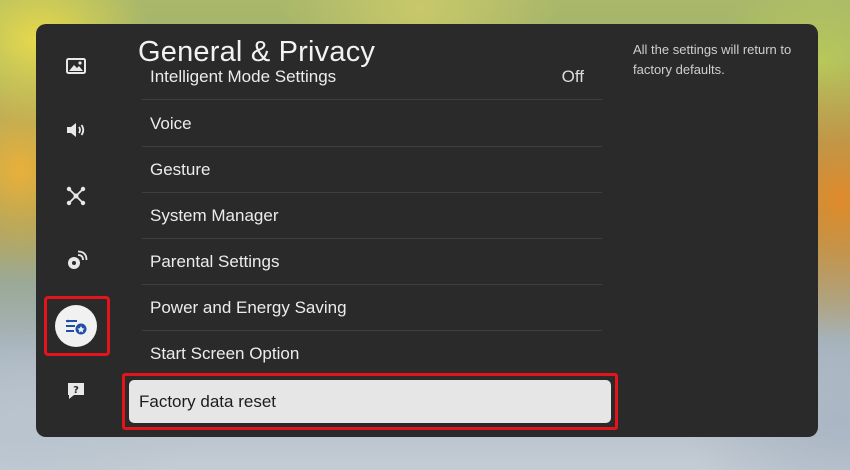 This screenshot has width=850, height=470. Describe the element at coordinates (215, 261) in the screenshot. I see `menu-item-label: Parental Settings` at that location.